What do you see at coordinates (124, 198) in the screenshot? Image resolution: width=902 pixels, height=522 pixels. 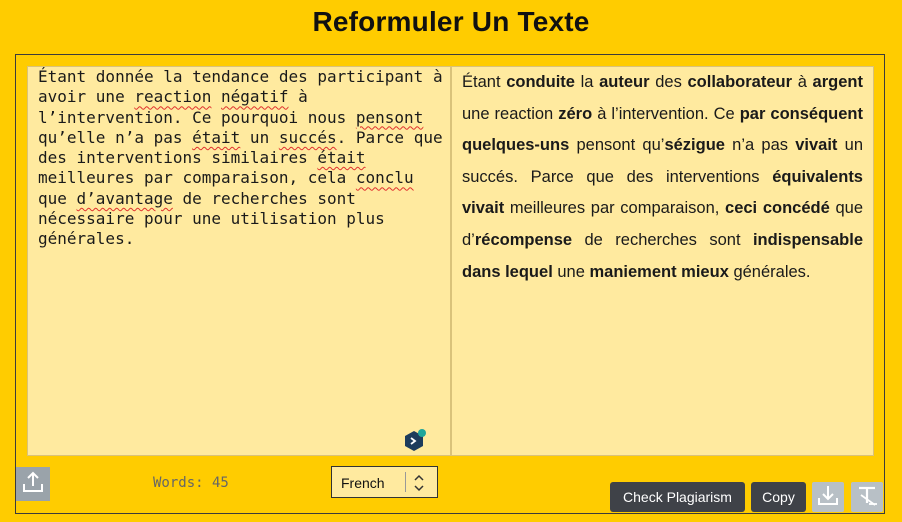 I see `misspelled-word: d’avantage` at bounding box center [124, 198].